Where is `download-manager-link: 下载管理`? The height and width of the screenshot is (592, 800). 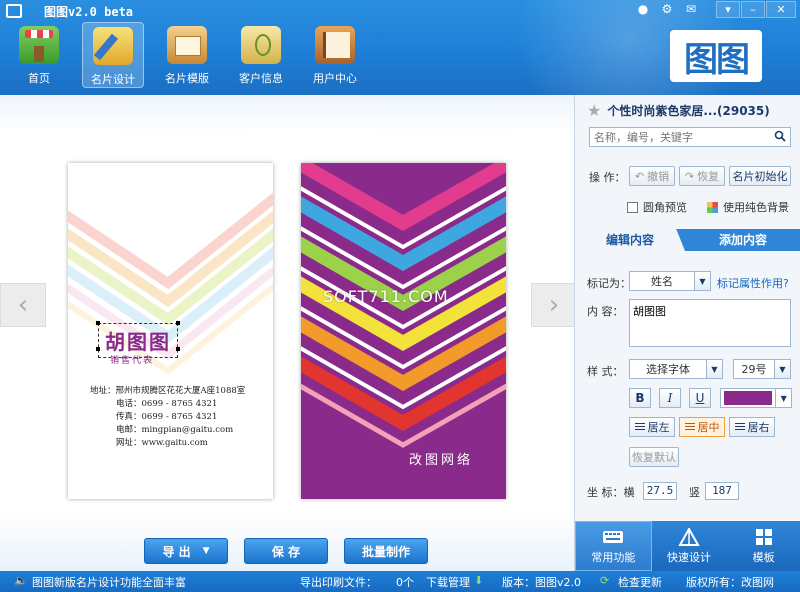 download-manager-link: 下载管理 is located at coordinates (448, 582).